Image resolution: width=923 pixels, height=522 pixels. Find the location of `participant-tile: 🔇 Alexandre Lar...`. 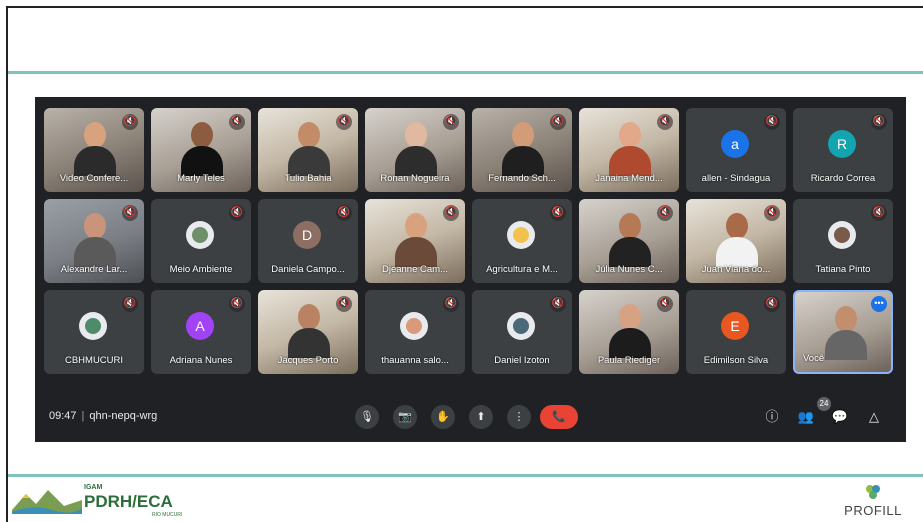

participant-tile: 🔇 Alexandre Lar... is located at coordinates (94, 241).